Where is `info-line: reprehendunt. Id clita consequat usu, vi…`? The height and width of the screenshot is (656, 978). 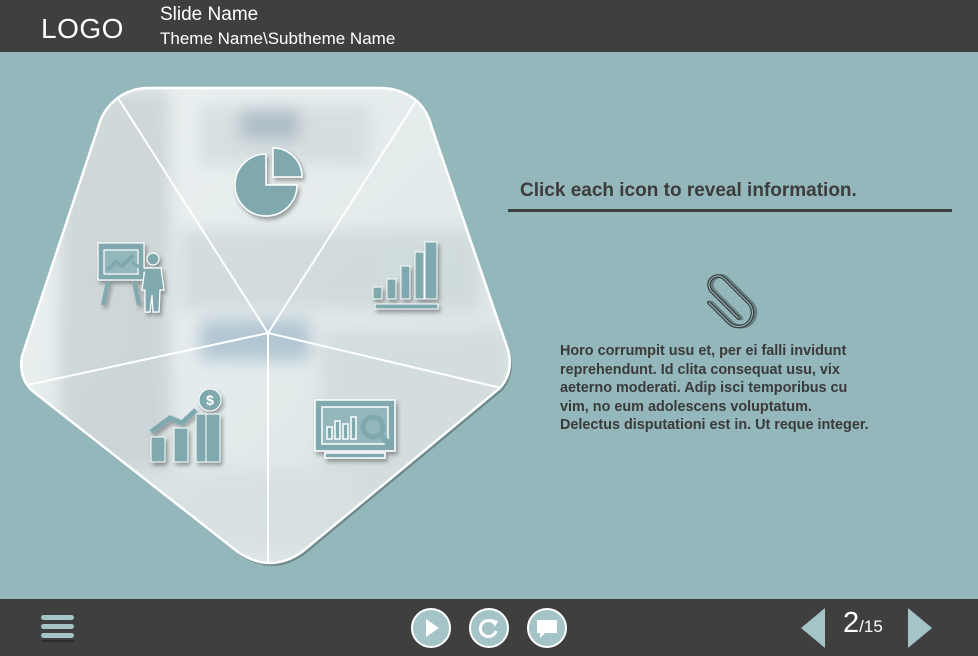
info-line: reprehendunt. Id clita consequat usu, vi… is located at coordinates (700, 369).